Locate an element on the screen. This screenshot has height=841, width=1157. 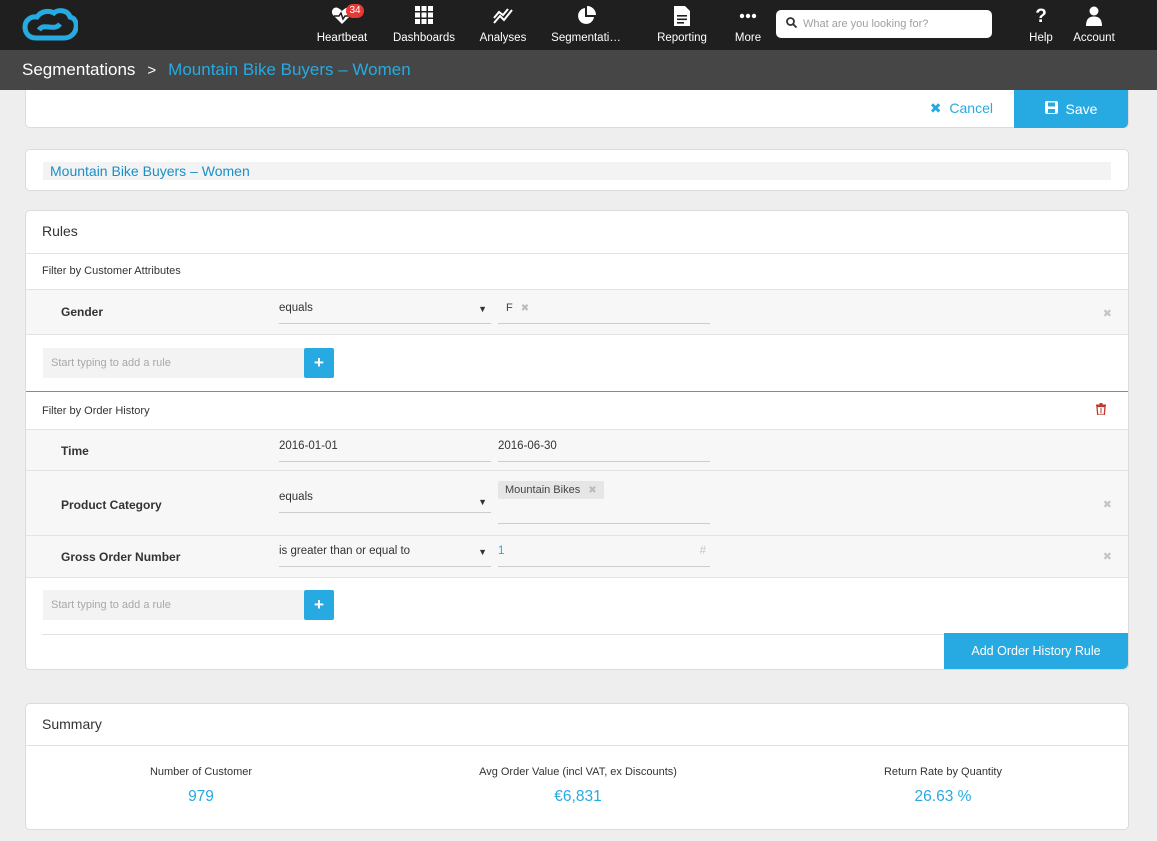
tag-label: F is located at coordinates (509, 308).